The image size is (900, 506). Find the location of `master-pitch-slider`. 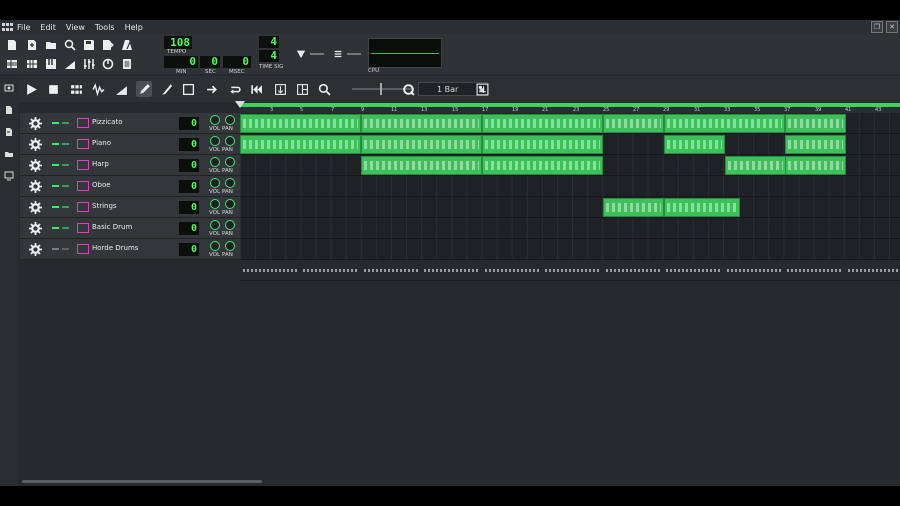

master-pitch-slider is located at coordinates (354, 54).